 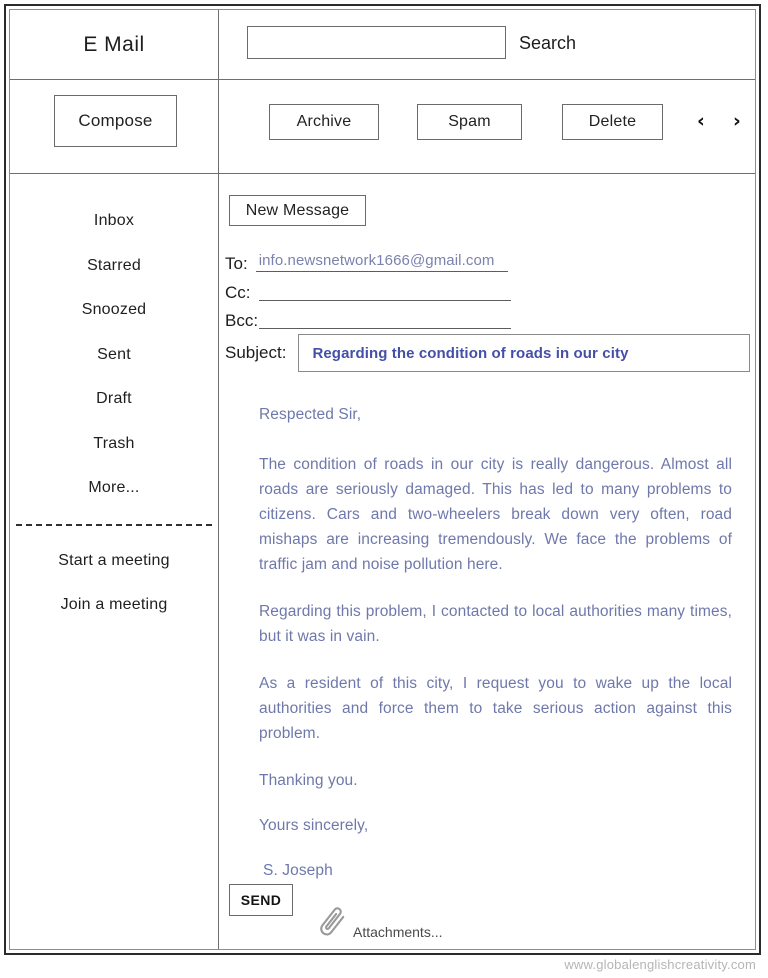 What do you see at coordinates (324, 122) in the screenshot?
I see `archive-button: Archive` at bounding box center [324, 122].